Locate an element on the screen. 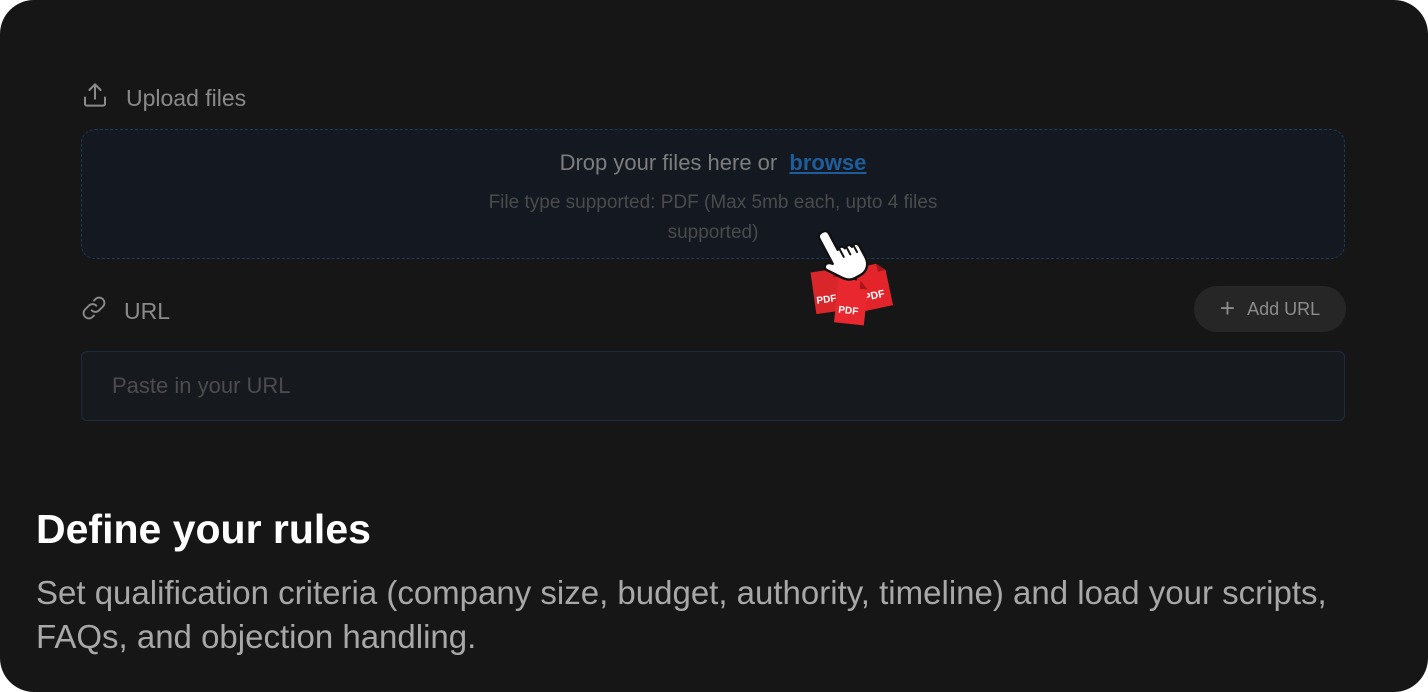 Image resolution: width=1428 pixels, height=692 pixels. url-header: URL is located at coordinates (125, 311).